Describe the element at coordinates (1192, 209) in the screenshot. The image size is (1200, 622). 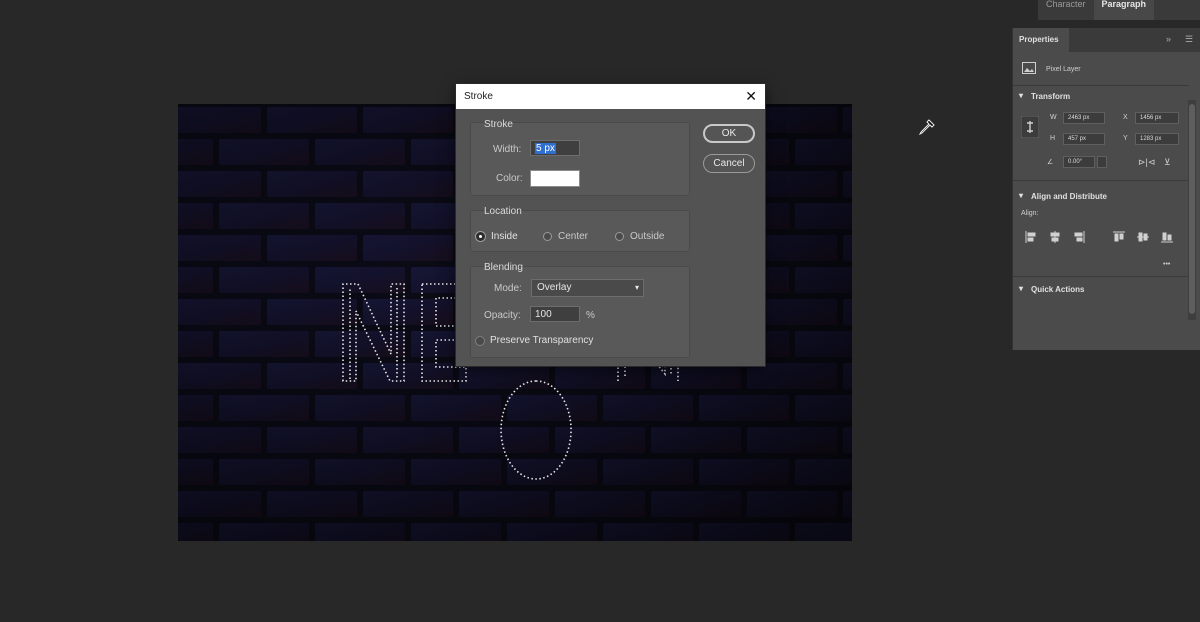
I see `properties-scroll-thumb` at that location.